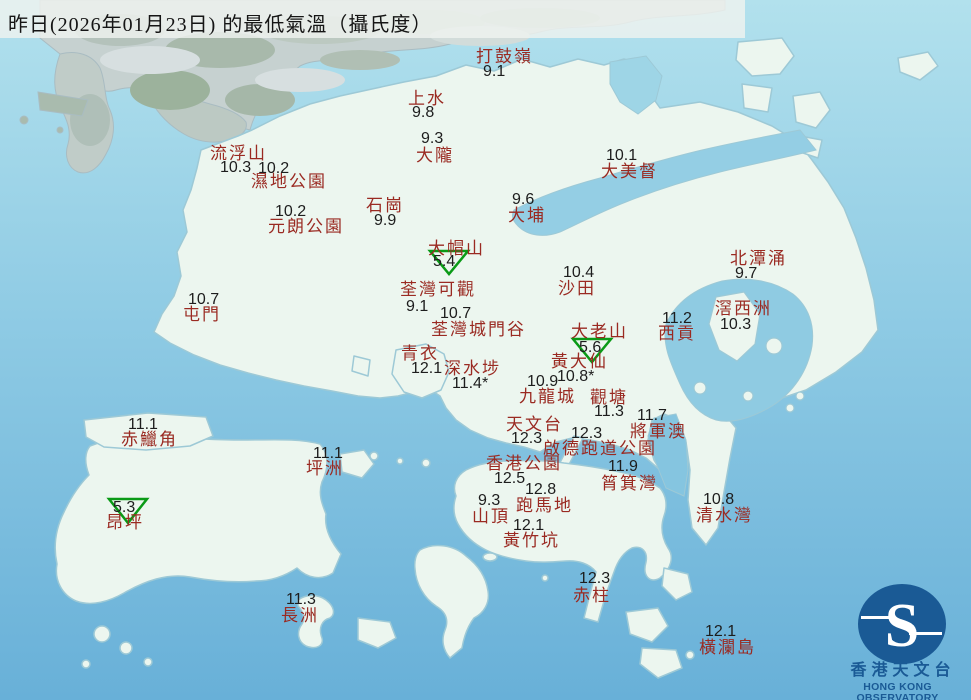  What do you see at coordinates (677, 318) in the screenshot?
I see `station-value: 11.2` at bounding box center [677, 318].